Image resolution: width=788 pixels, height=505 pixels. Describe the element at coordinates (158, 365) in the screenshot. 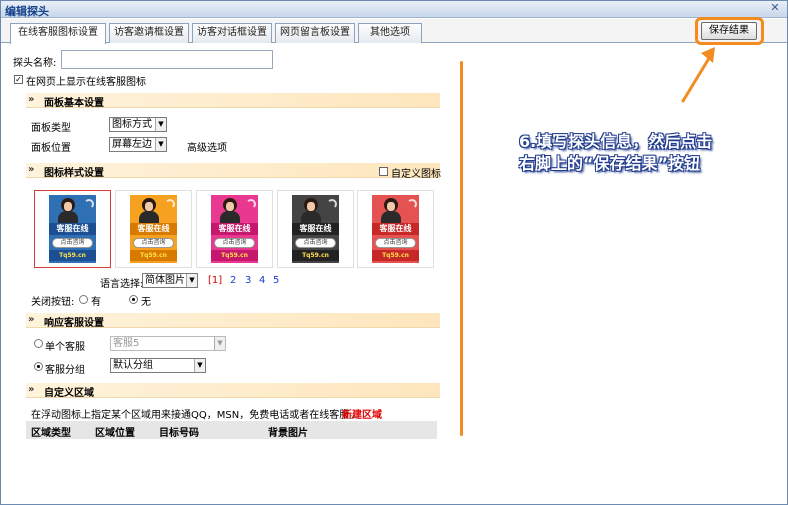

I see `service-group-select: 默认分组 ▼` at that location.